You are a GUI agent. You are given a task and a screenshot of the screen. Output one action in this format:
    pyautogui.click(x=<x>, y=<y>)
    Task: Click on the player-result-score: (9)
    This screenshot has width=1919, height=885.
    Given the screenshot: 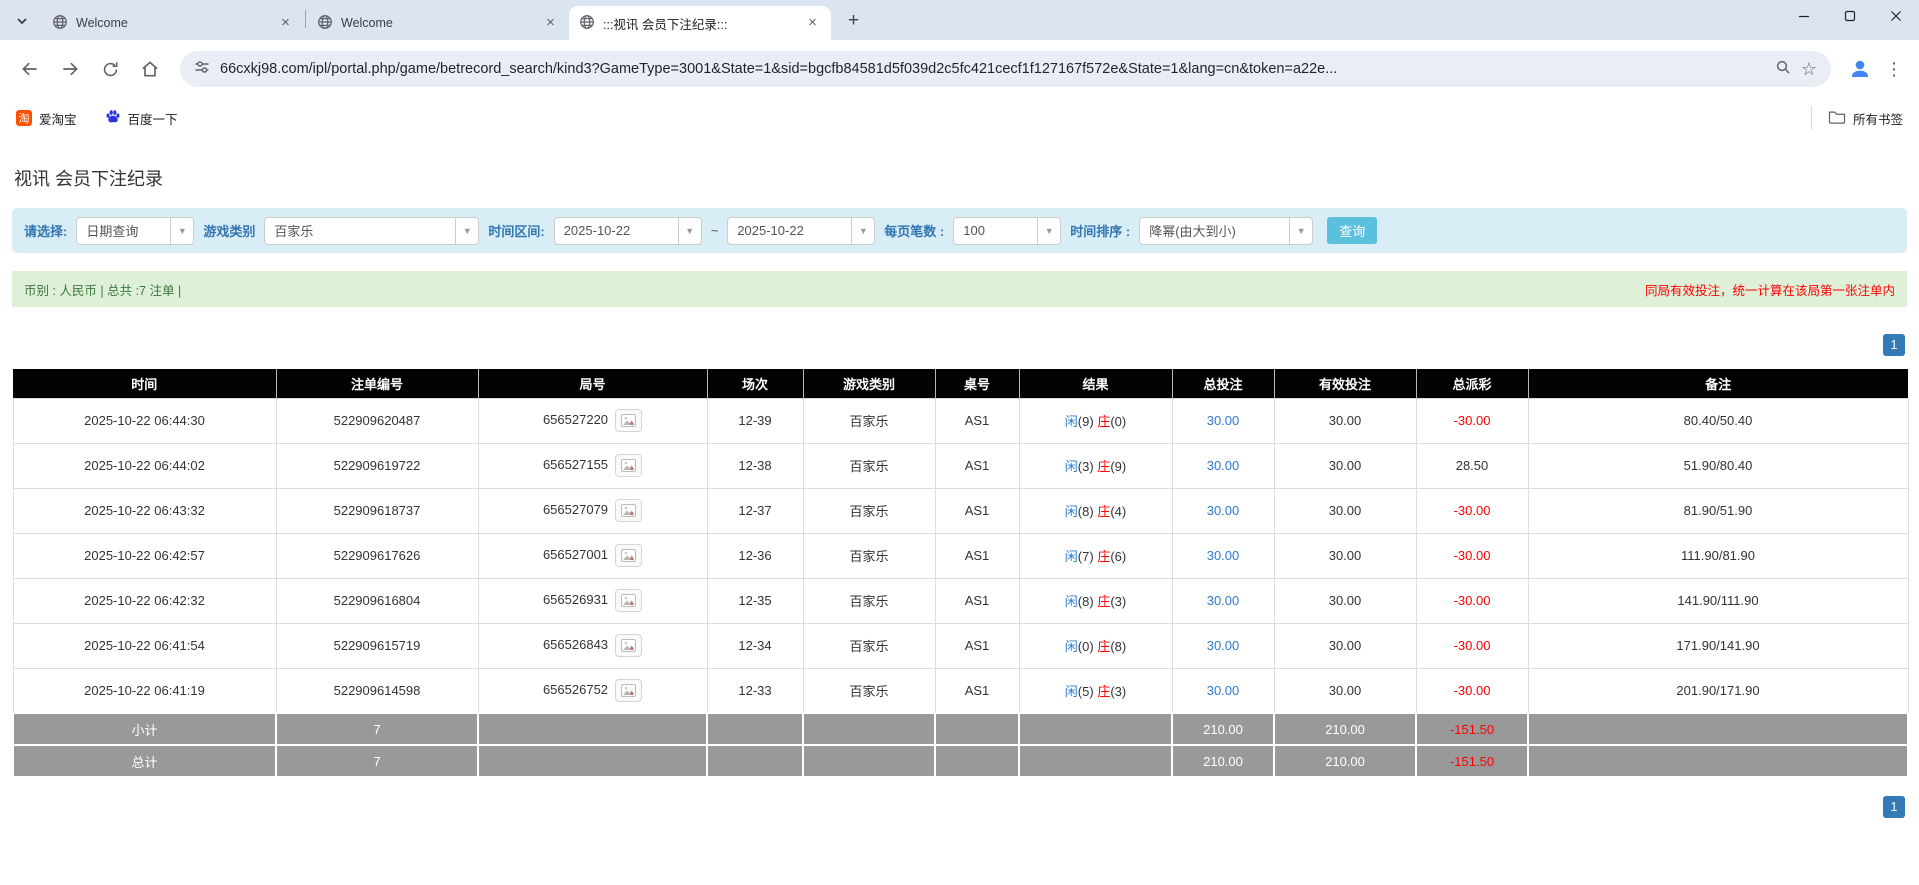 What is the action you would take?
    pyautogui.click(x=1085, y=421)
    